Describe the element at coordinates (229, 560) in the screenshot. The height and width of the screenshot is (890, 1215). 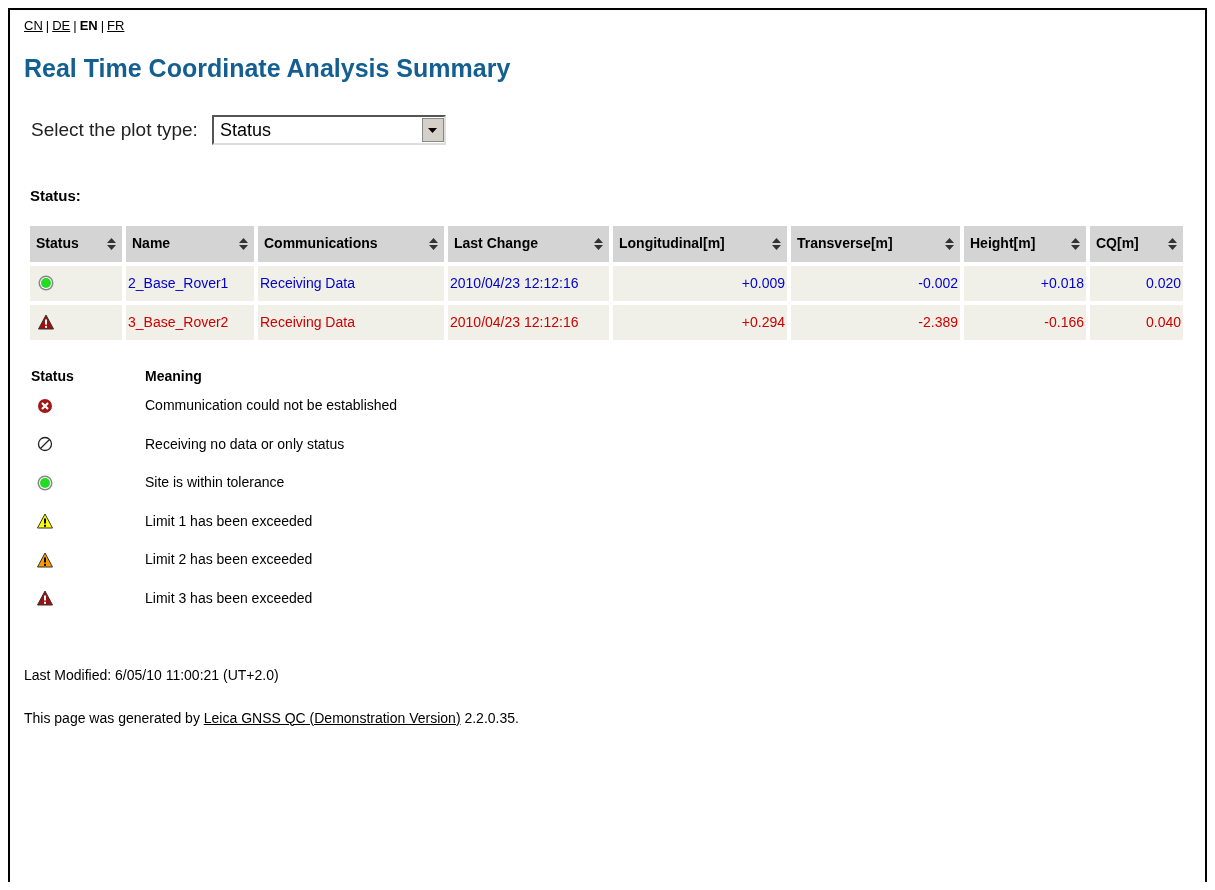
I see `legend-meaning: Limit 2 has been exceeded` at that location.